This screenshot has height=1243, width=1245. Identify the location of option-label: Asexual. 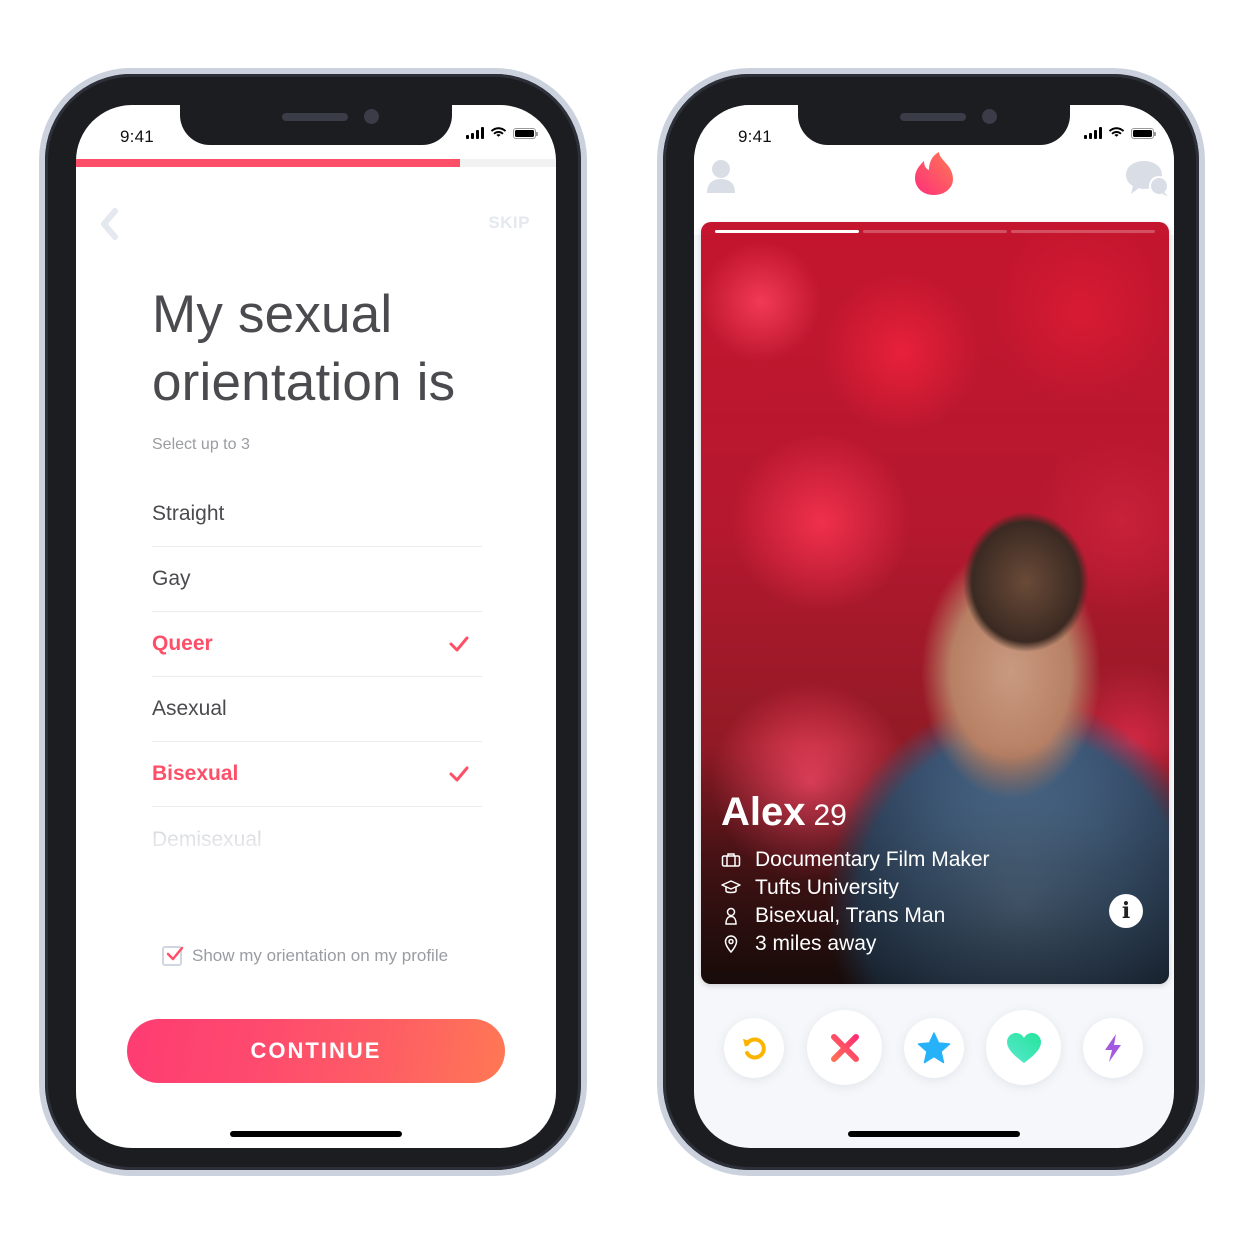
(189, 708).